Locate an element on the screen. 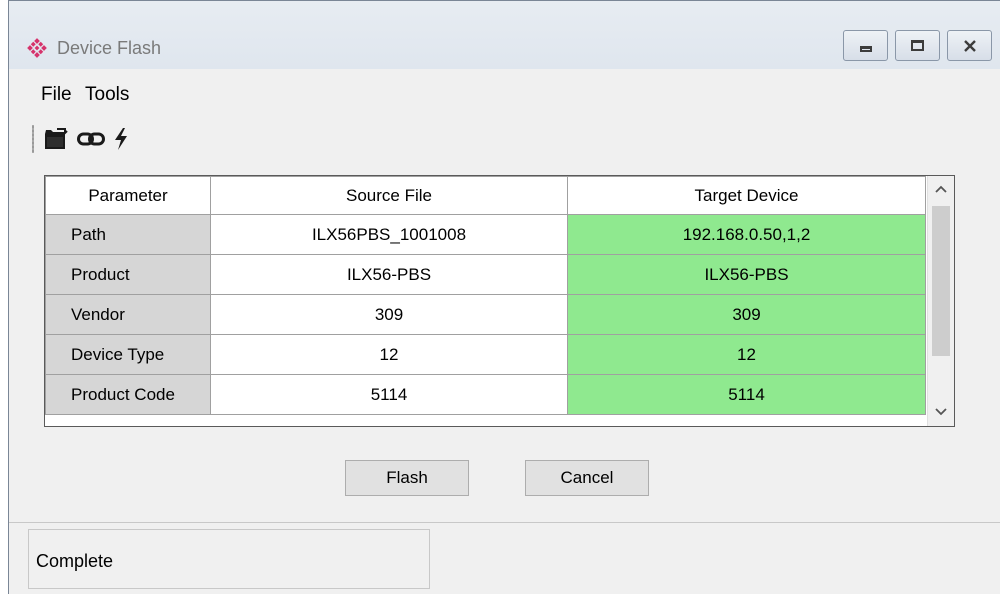 This screenshot has height=594, width=1000. flash-button: Flash is located at coordinates (407, 478).